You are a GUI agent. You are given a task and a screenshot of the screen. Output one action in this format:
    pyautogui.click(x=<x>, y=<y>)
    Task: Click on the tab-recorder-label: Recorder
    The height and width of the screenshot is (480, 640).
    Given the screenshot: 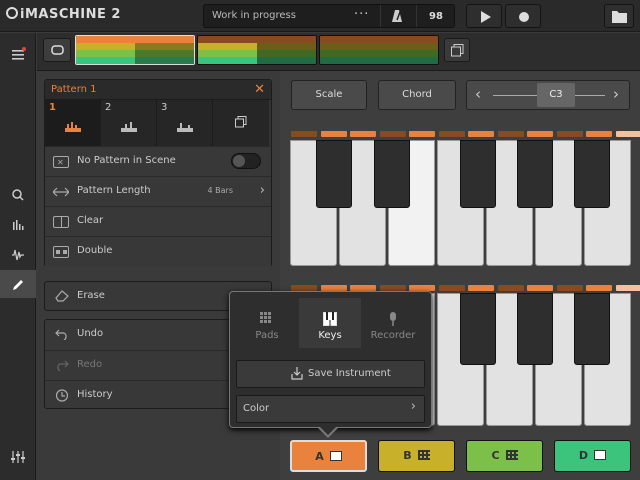 What is the action you would take?
    pyautogui.click(x=393, y=335)
    